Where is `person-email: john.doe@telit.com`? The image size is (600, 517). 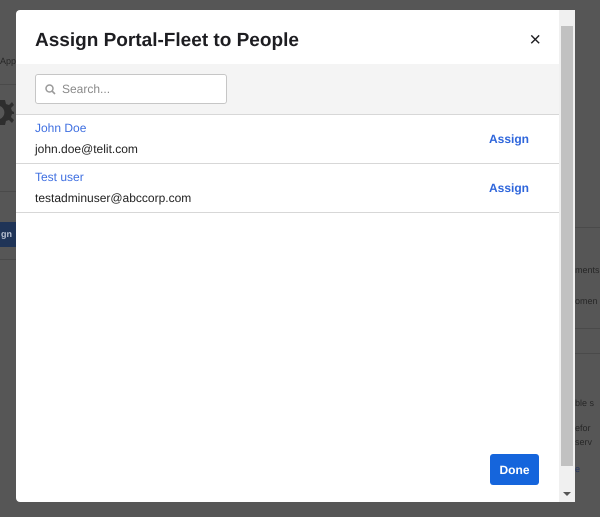
person-email: john.doe@telit.com is located at coordinates (86, 150).